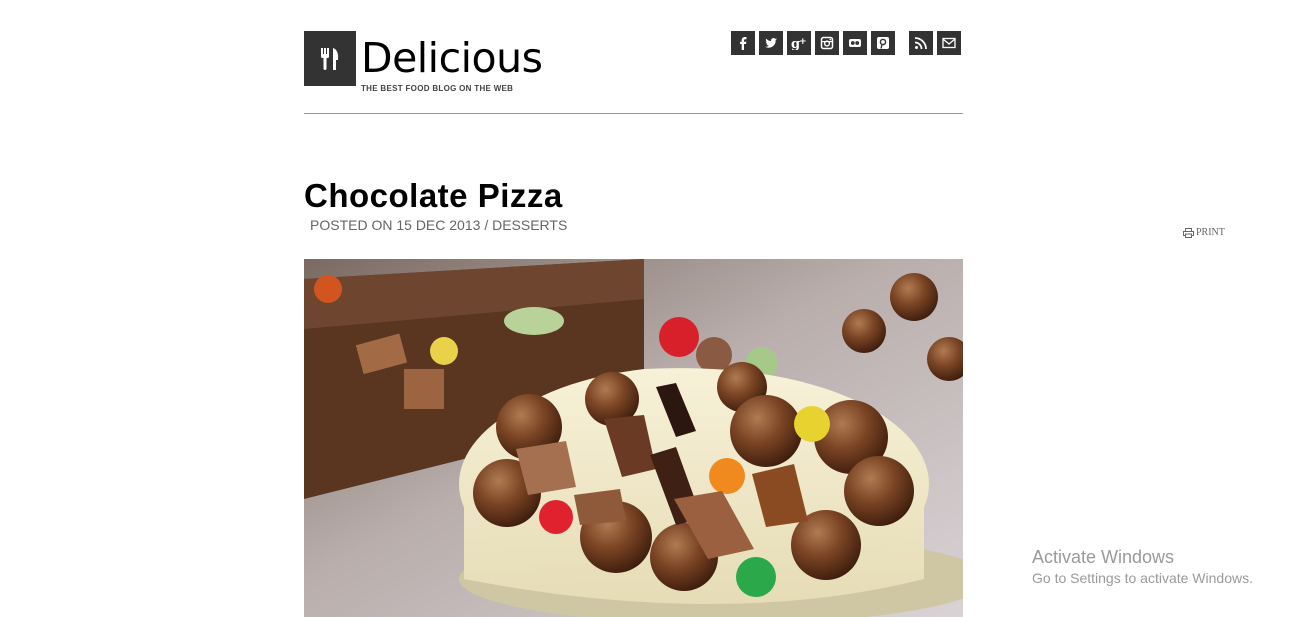  I want to click on google-plus-icon: g +, so click(799, 43).